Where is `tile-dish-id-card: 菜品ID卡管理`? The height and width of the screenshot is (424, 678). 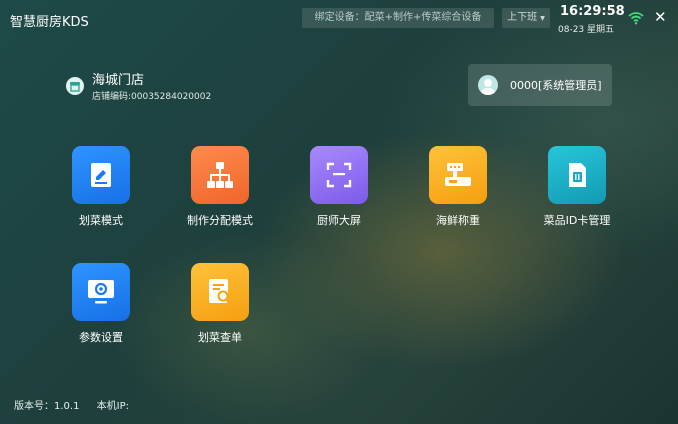
tile-dish-id-card: 菜品ID卡管理 is located at coordinates (577, 191).